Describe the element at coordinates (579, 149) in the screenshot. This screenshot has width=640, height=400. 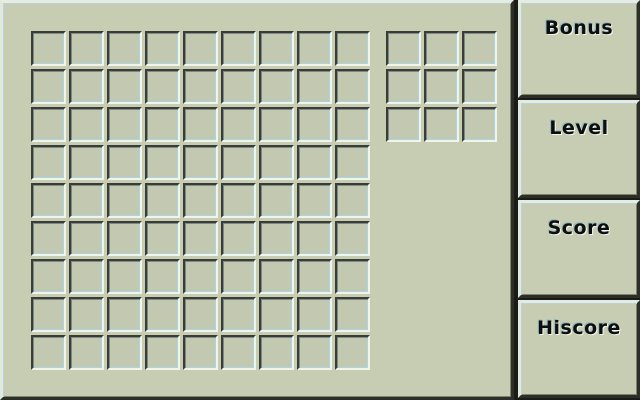
I see `level-panel: Level` at that location.